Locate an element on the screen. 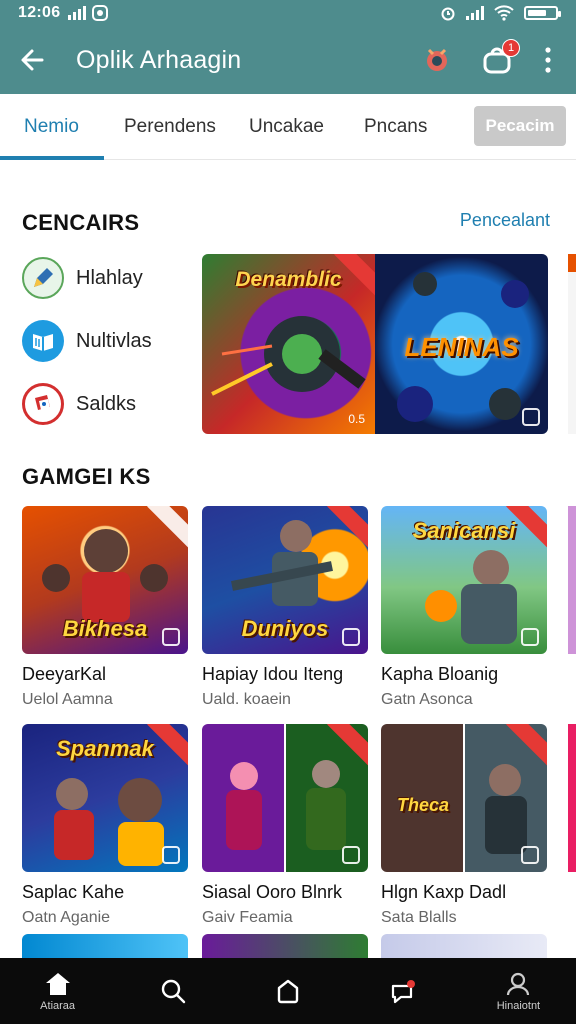 The width and height of the screenshot is (576, 1024). app-bar: Oplik Arhaagin 1 is located at coordinates (288, 60).